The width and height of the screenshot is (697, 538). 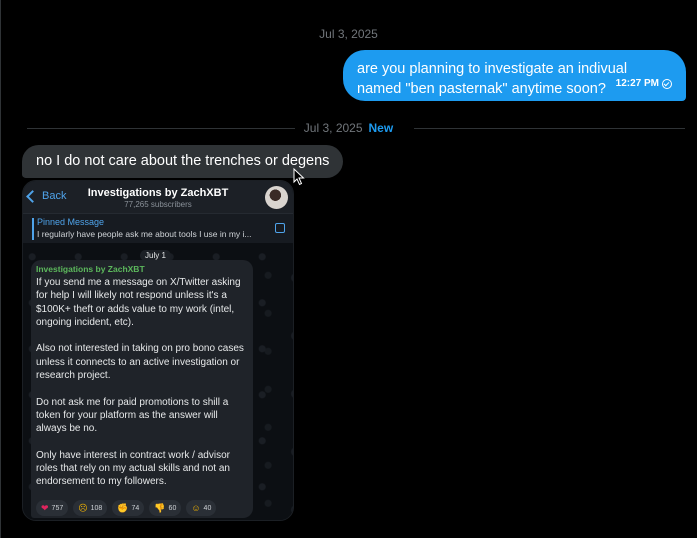 I want to click on subscriber-count: 77,265 subscribers, so click(x=158, y=204).